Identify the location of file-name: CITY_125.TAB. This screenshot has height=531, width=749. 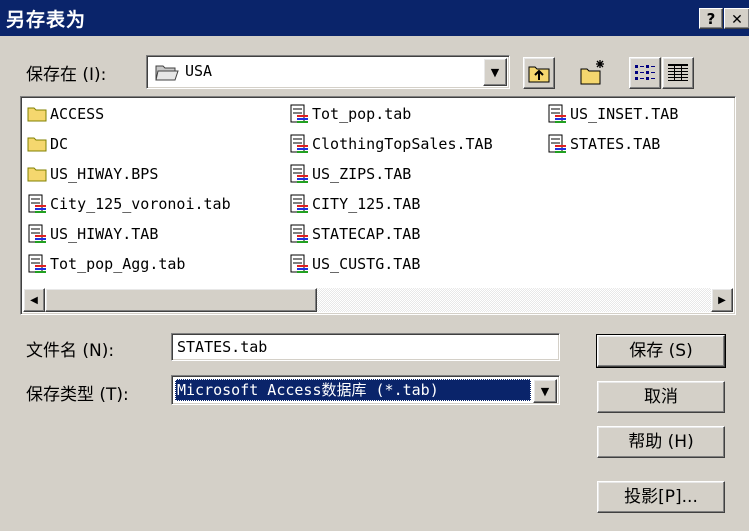
(366, 204).